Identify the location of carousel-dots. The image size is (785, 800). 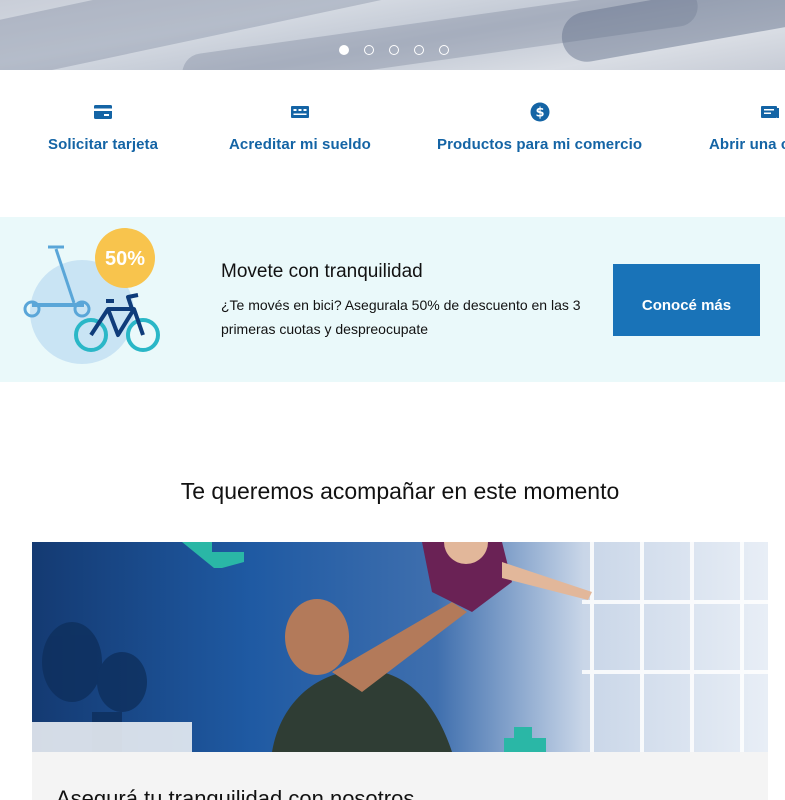
(394, 50).